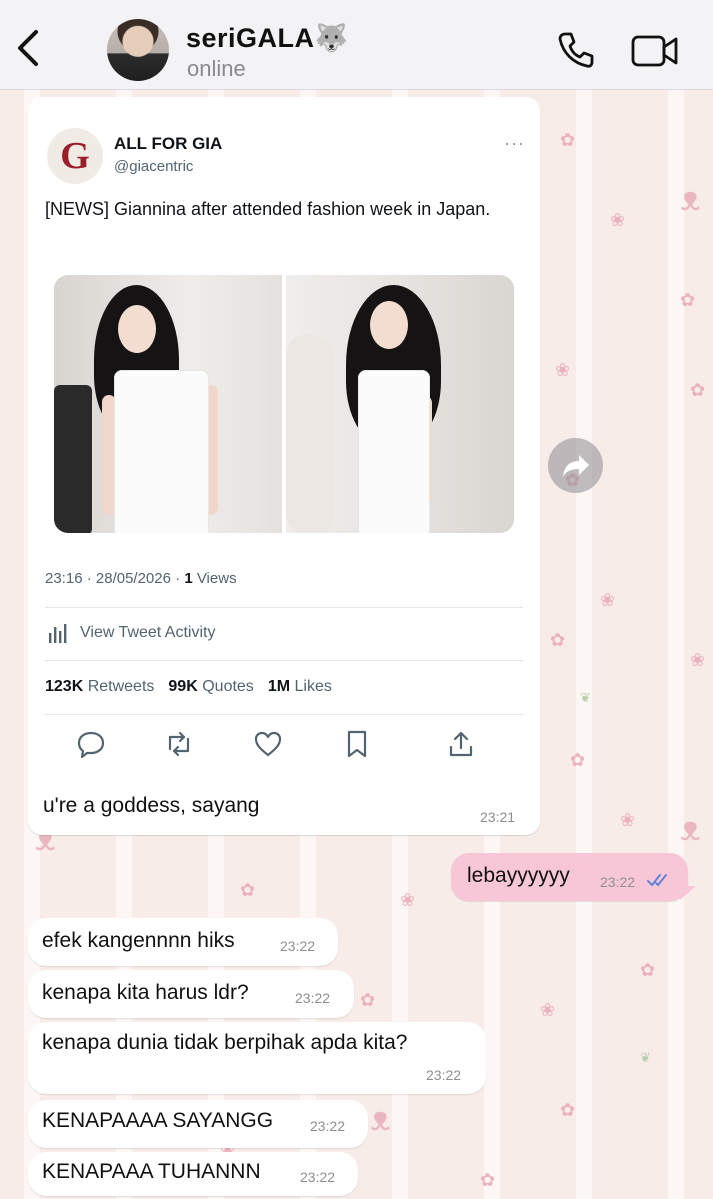  I want to click on tweet-account-handle: @giacentric, so click(153, 166).